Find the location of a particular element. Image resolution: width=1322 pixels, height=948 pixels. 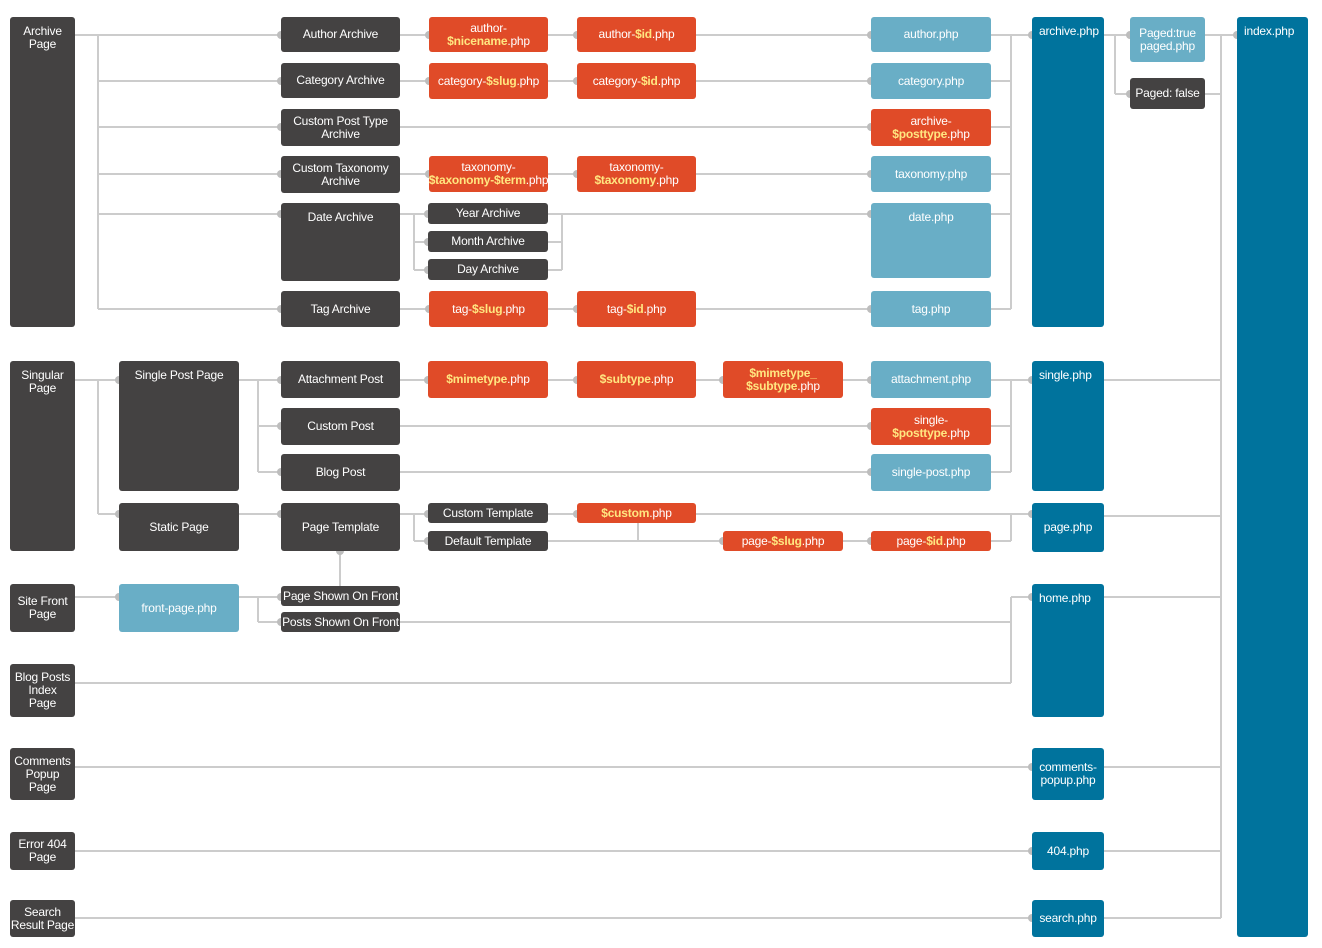

node-static-page: Static Page is located at coordinates (179, 527).